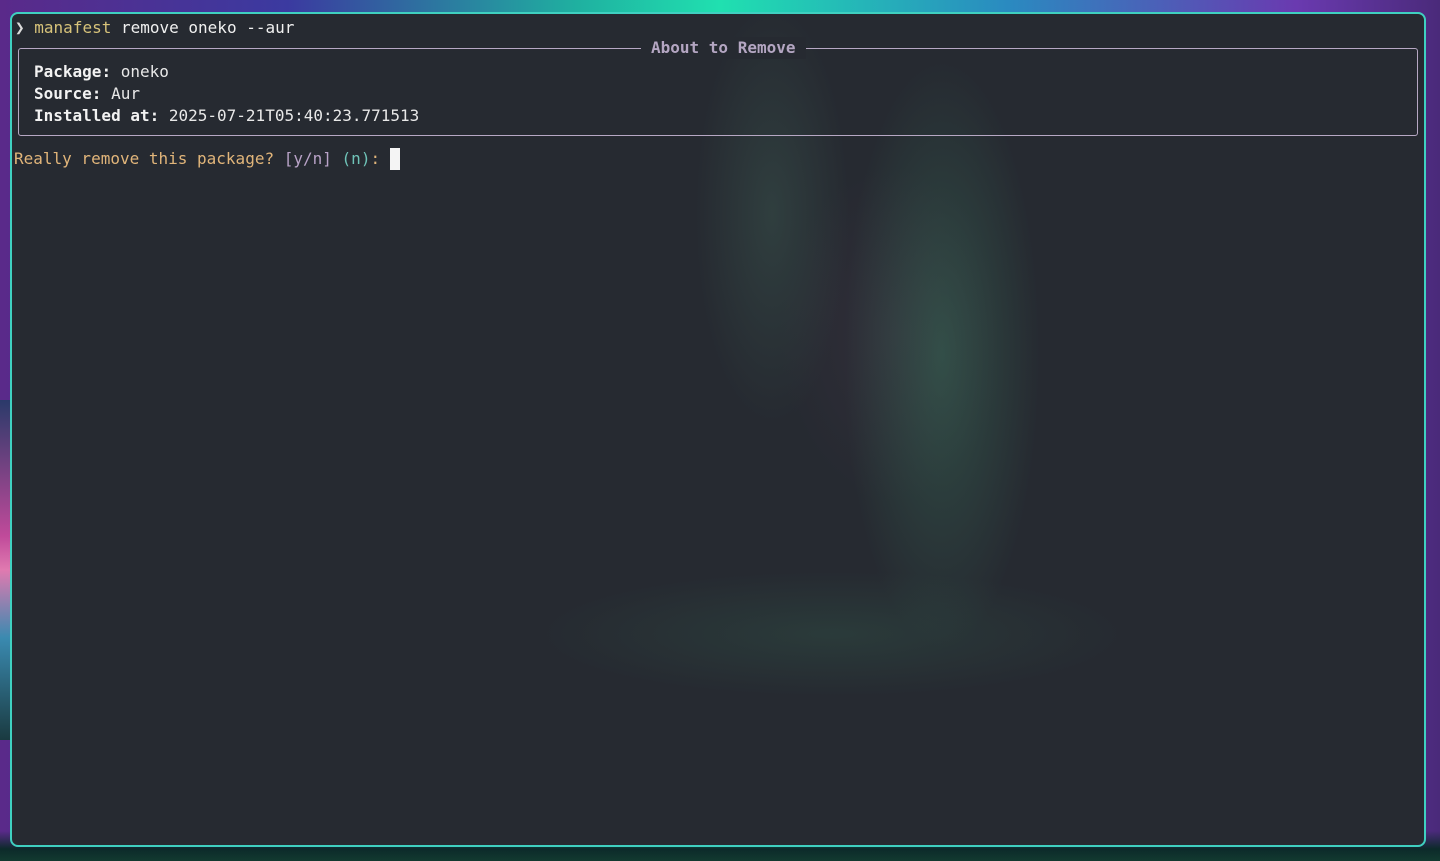  What do you see at coordinates (144, 158) in the screenshot?
I see `confirm-question: Really remove this package?` at bounding box center [144, 158].